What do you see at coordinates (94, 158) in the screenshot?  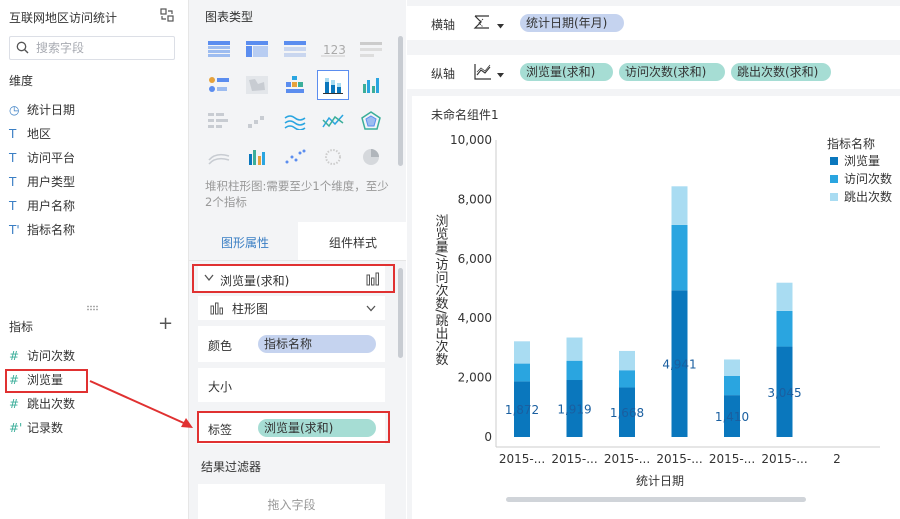 I see `dimension-item-platform: T 访问平台` at bounding box center [94, 158].